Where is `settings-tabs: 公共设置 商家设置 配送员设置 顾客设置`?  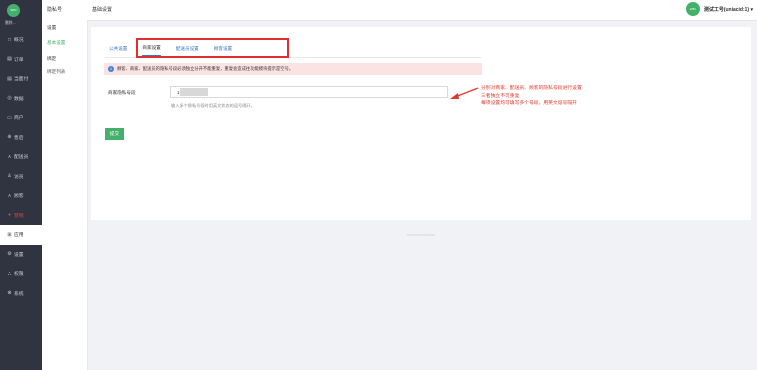 settings-tabs: 公共设置 商家设置 配送员设置 顾客设置 is located at coordinates (178, 49).